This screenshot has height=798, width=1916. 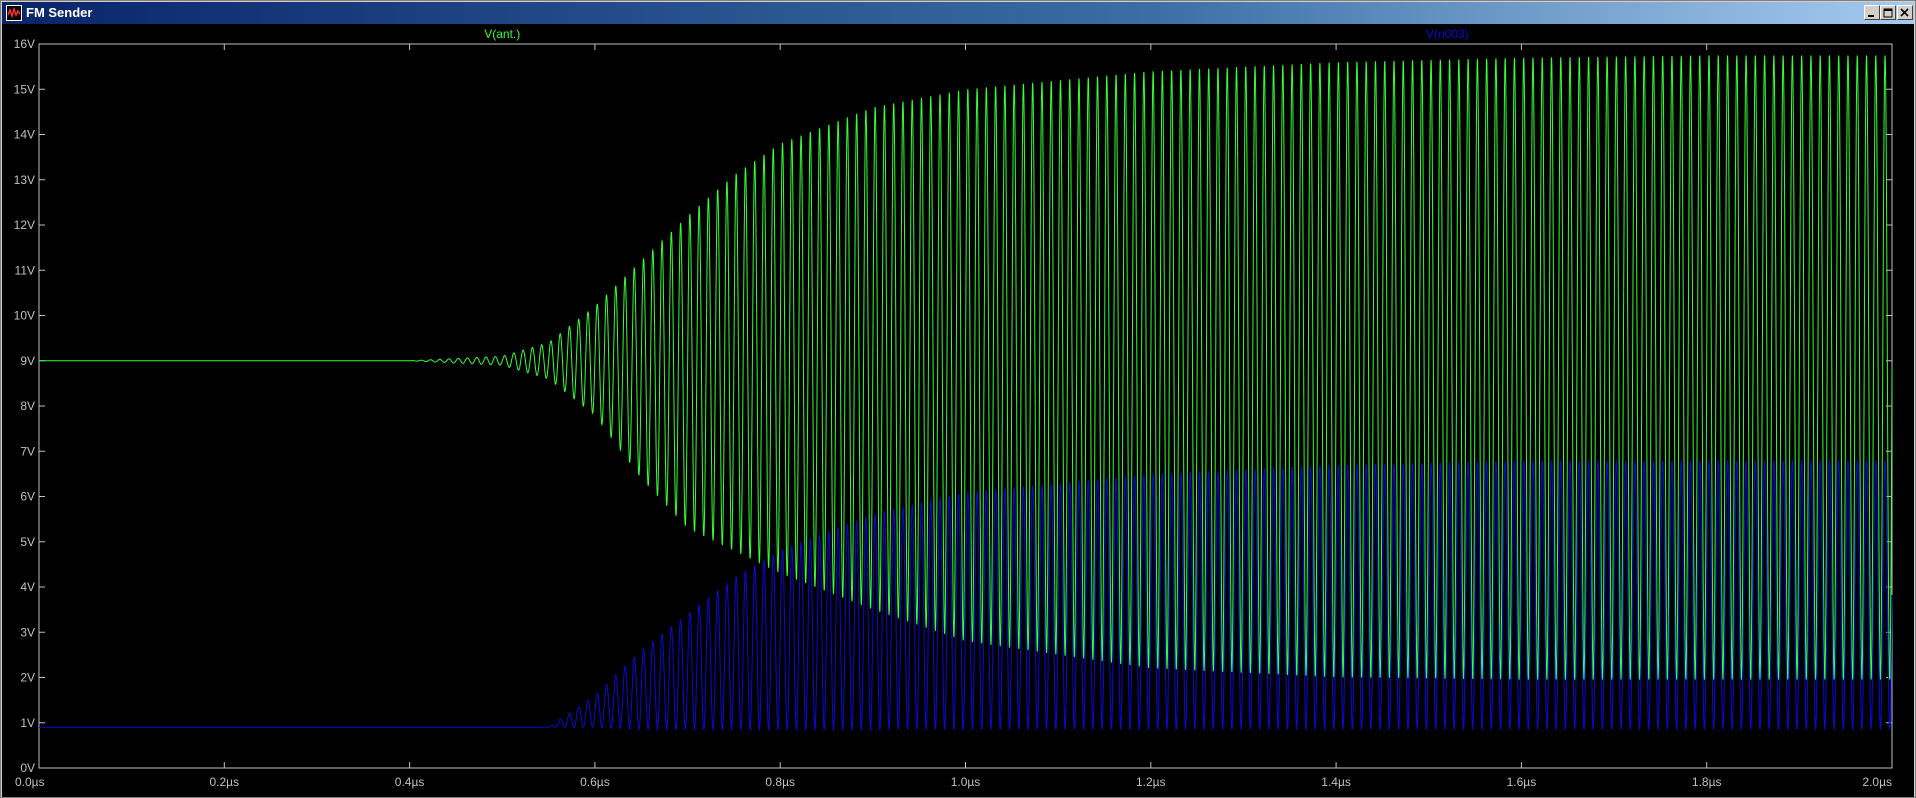 What do you see at coordinates (30, 782) in the screenshot?
I see `x-tick-label: 0.0µs` at bounding box center [30, 782].